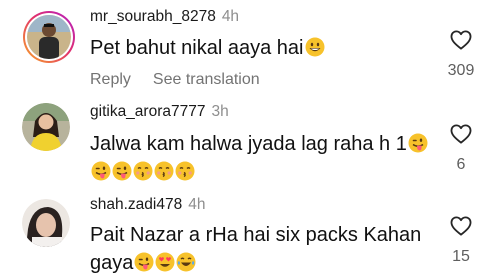  I want to click on comment-meta: mr_sourabh_8278 4h, so click(164, 17).